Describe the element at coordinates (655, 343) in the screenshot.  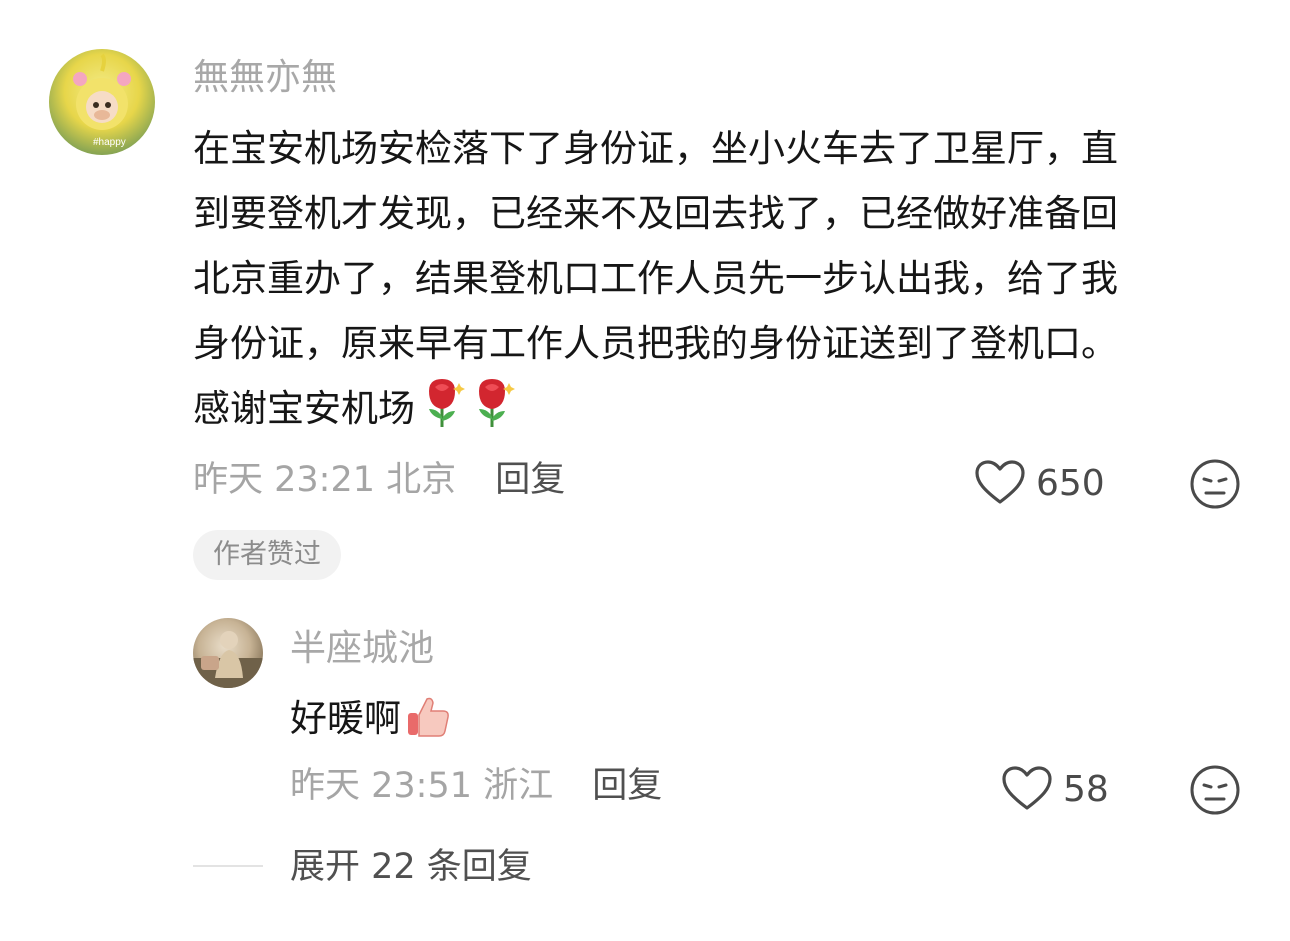
I see `comment-text-line: 身份证，原来早有工作人员把我的身份证送到了登机口。` at that location.